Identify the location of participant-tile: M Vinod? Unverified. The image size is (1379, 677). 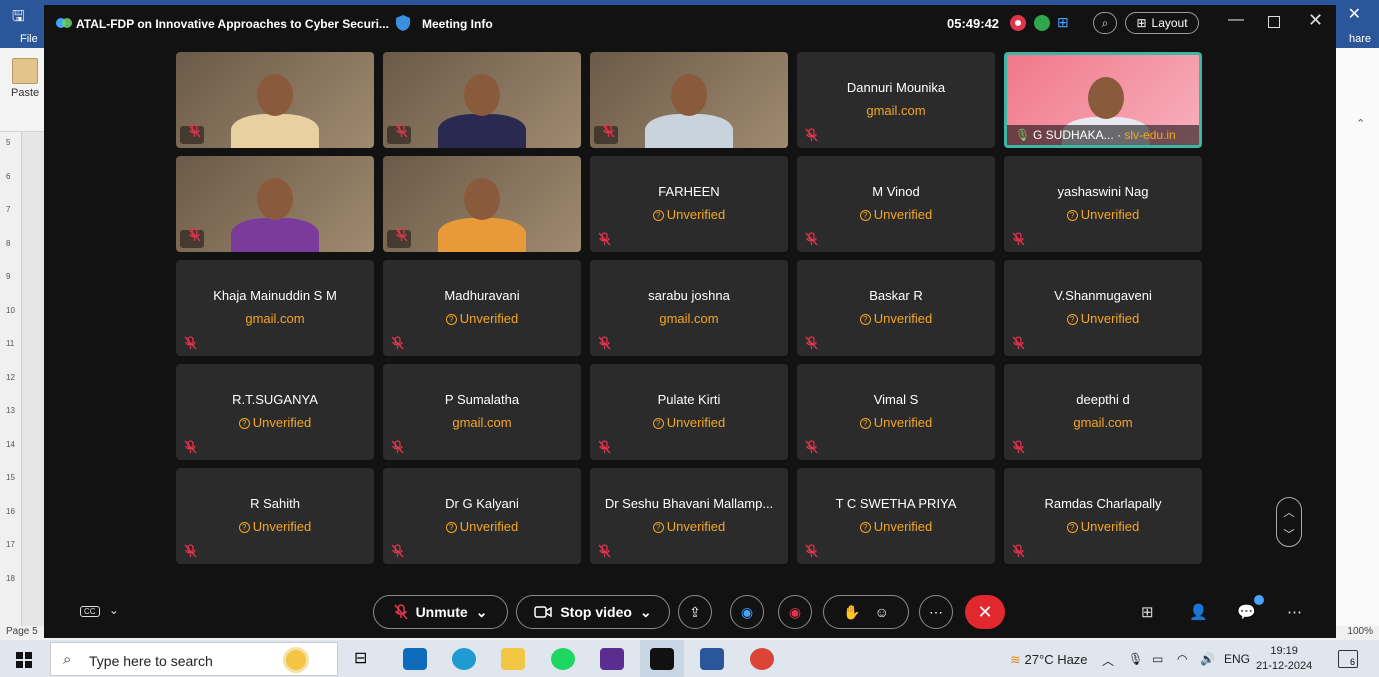
(896, 204).